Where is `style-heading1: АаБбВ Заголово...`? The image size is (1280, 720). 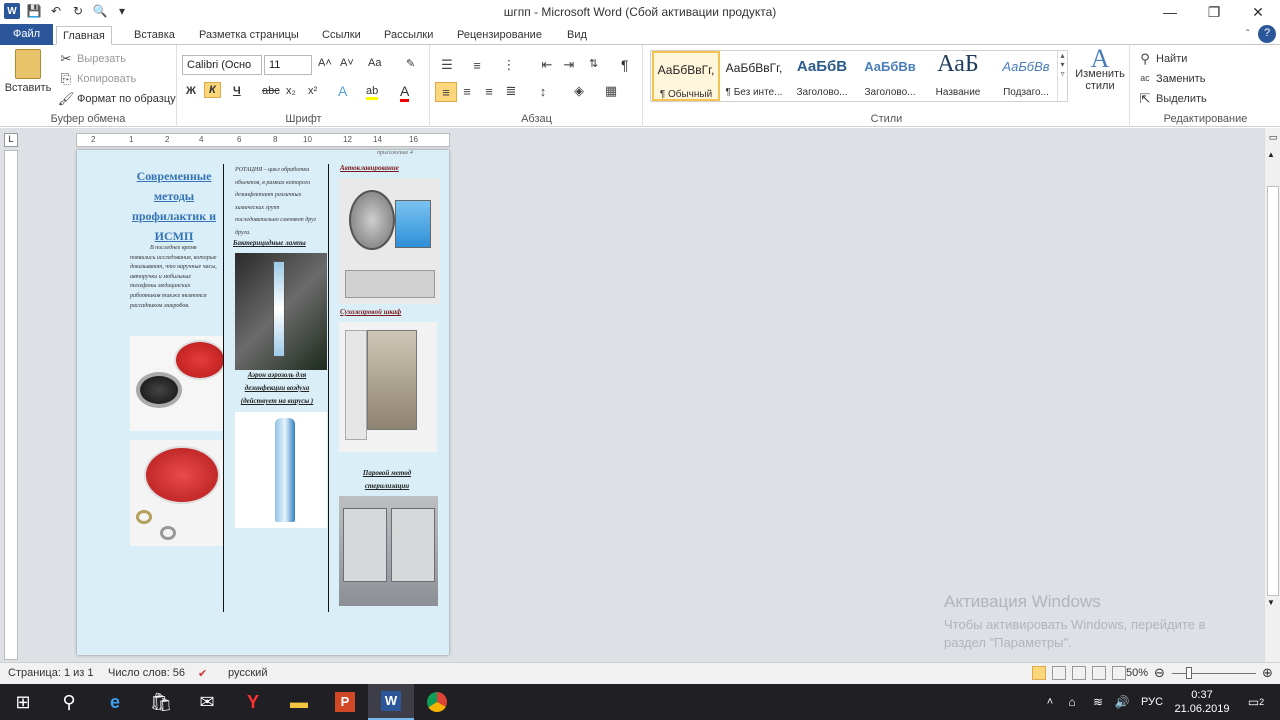 style-heading1: АаБбВ Заголово... is located at coordinates (822, 76).